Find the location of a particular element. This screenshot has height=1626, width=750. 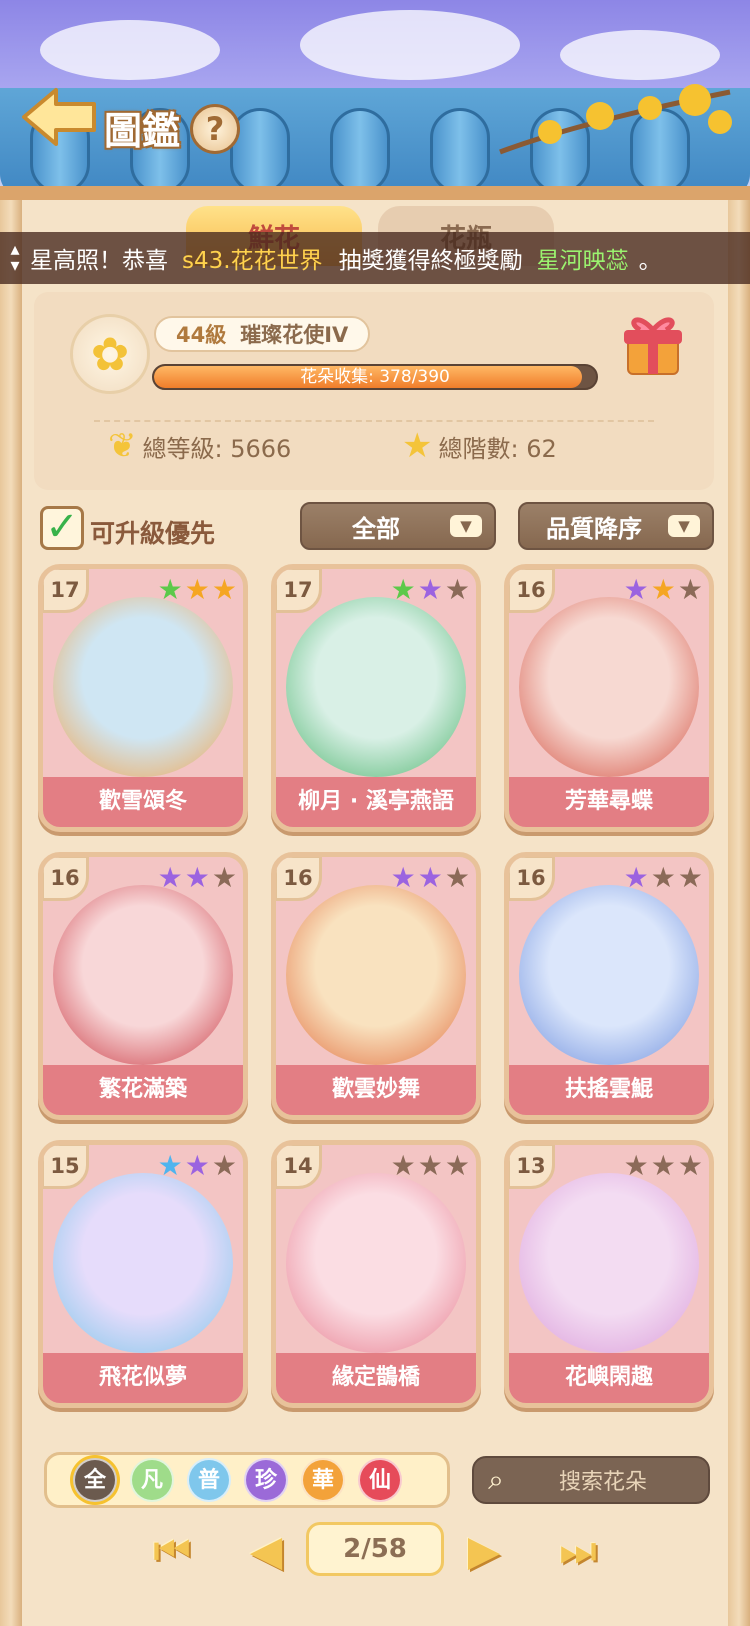

rarity-filter-option: 普 is located at coordinates (209, 1480).